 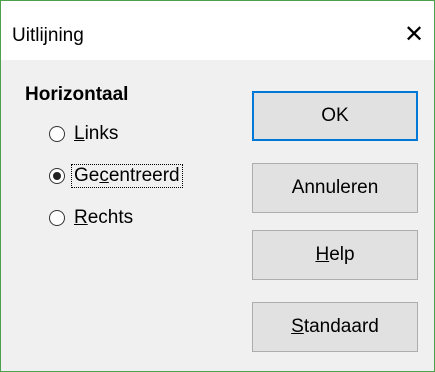 What do you see at coordinates (57, 218) in the screenshot?
I see `radio-button-right` at bounding box center [57, 218].